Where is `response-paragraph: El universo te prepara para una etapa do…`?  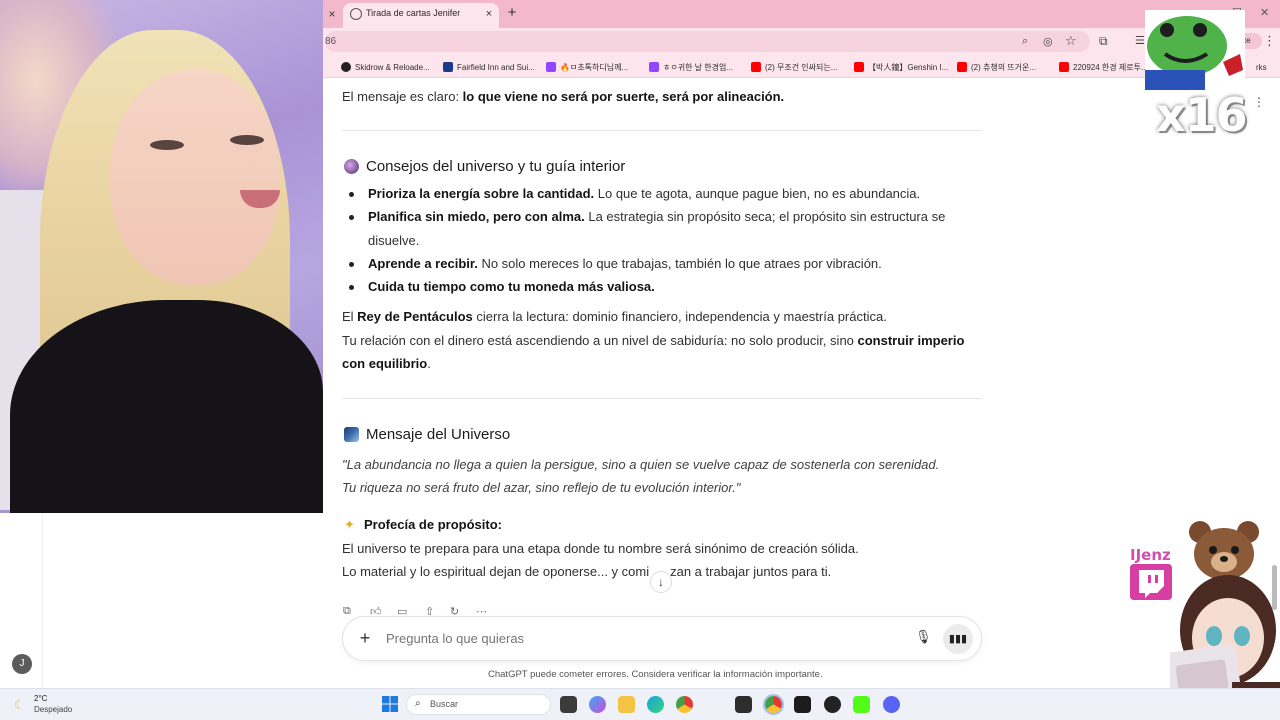 response-paragraph: El universo te prepara para una etapa do… is located at coordinates (600, 548).